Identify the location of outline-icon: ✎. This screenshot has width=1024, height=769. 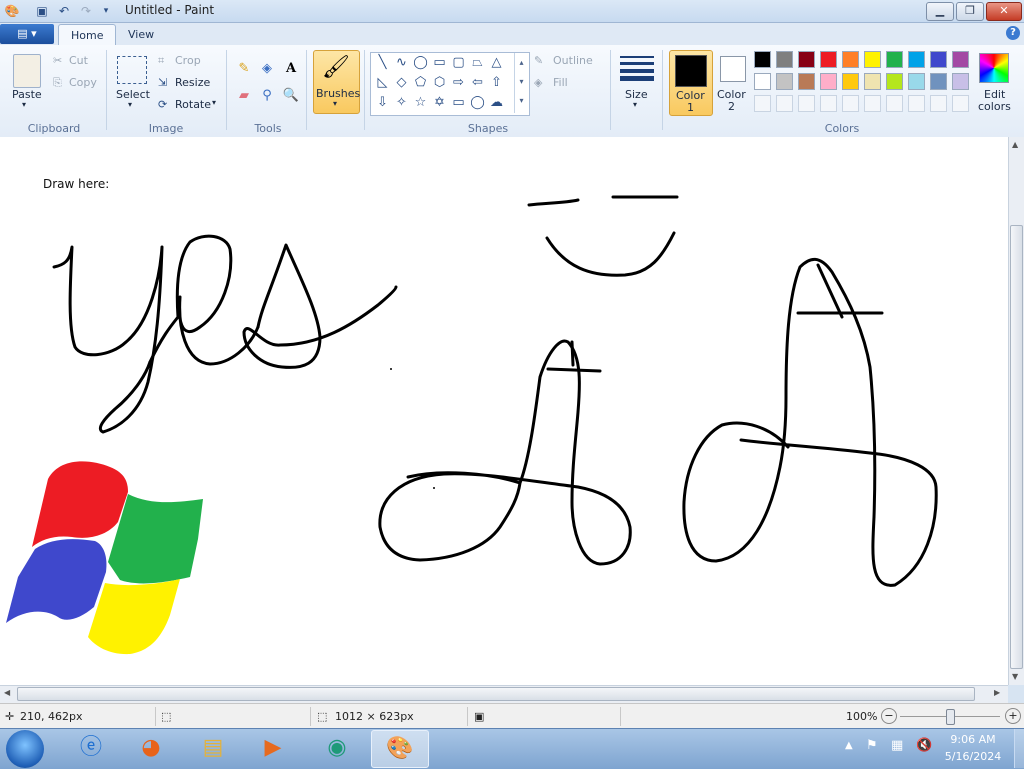
(538, 60).